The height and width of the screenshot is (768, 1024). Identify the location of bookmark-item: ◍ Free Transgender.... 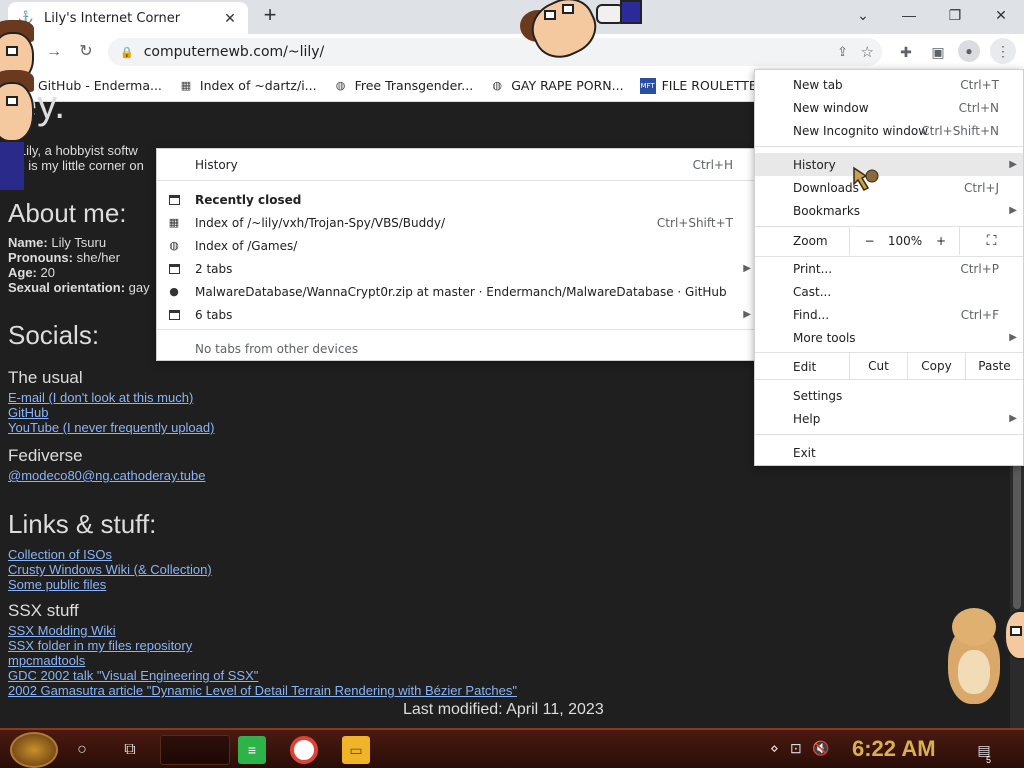
(403, 86).